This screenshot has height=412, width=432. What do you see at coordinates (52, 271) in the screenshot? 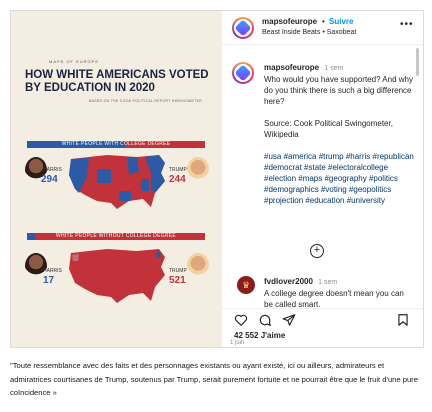
I see `harris-label-no-college: HARRIS` at bounding box center [52, 271].